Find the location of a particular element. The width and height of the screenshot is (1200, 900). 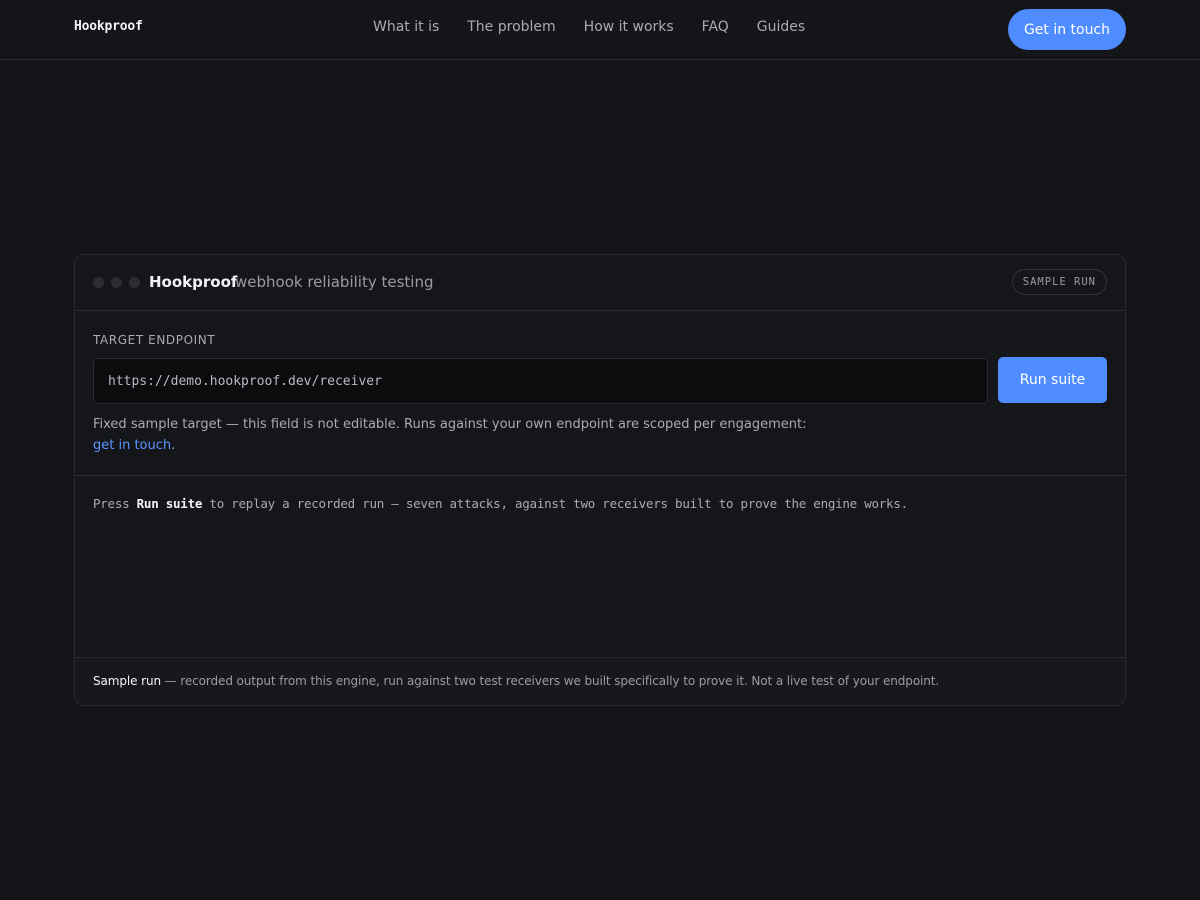

target-note-end: . is located at coordinates (173, 445).